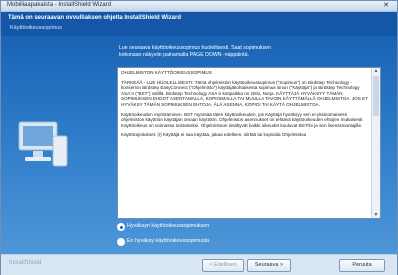  I want to click on back-button: < Edellinen, so click(223, 265).